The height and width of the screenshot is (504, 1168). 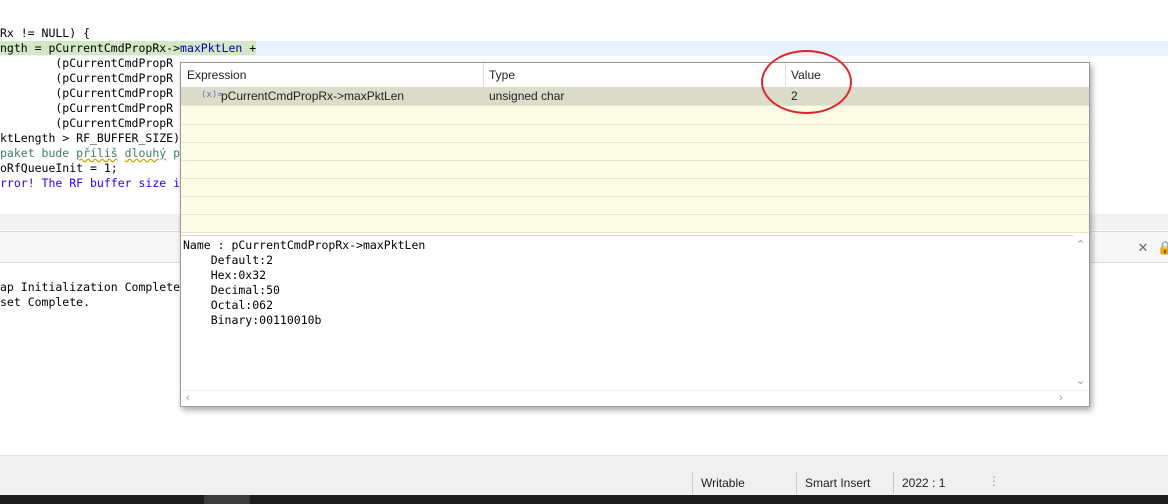 I want to click on console-line-1: ap Initialization Complete, so click(x=90, y=287).